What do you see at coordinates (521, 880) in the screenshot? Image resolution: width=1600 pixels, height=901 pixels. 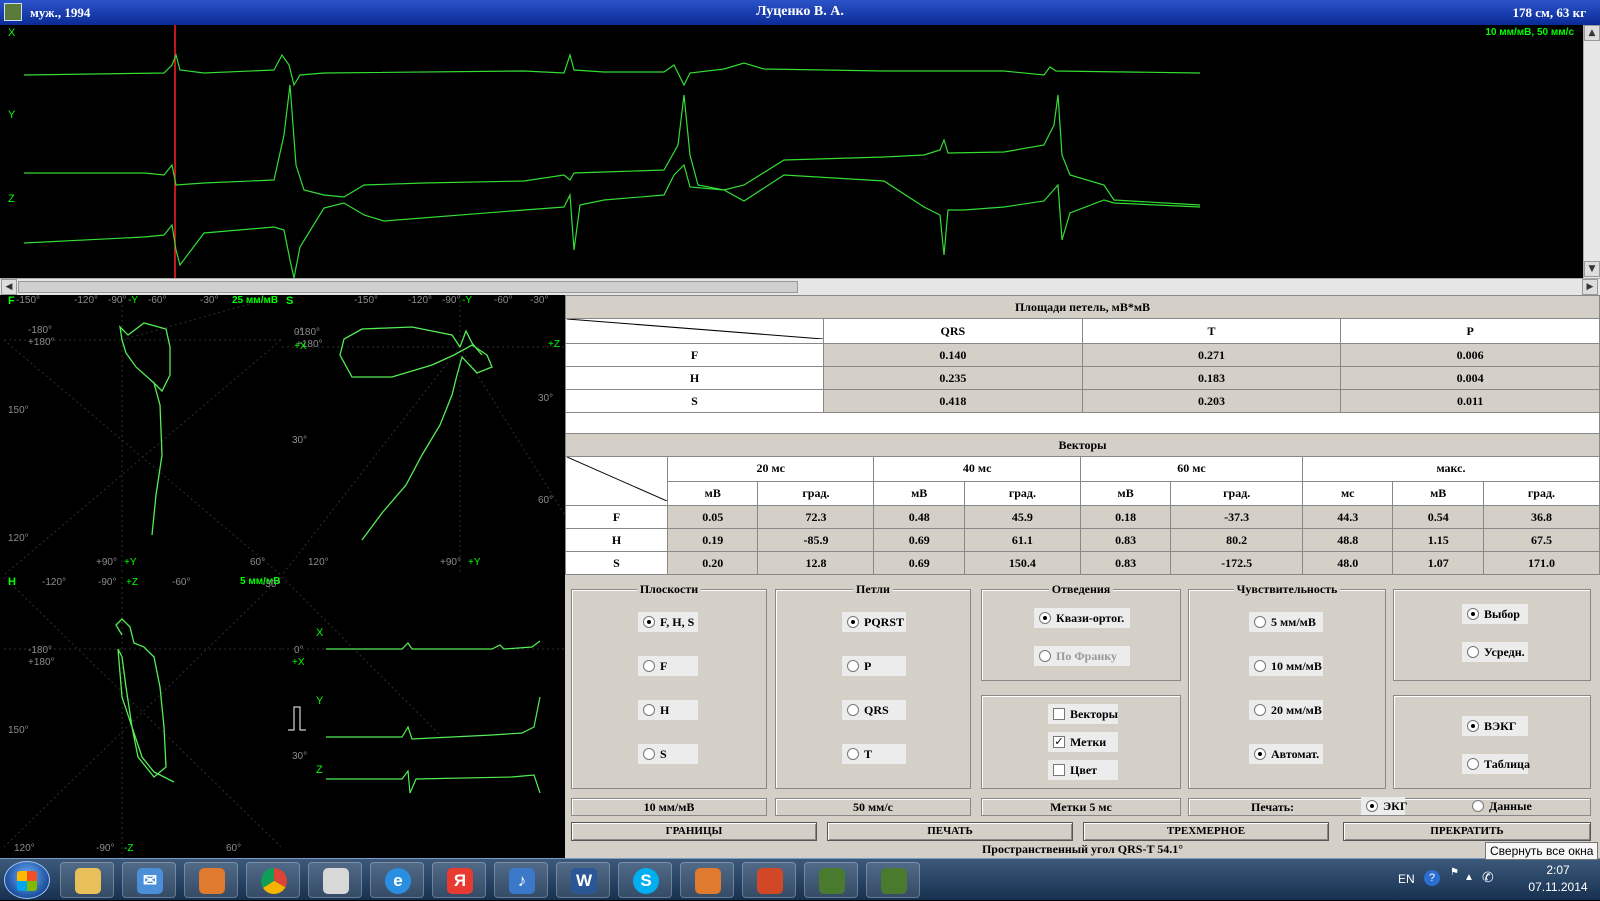 I see `taskbar-audio: ♪` at bounding box center [521, 880].